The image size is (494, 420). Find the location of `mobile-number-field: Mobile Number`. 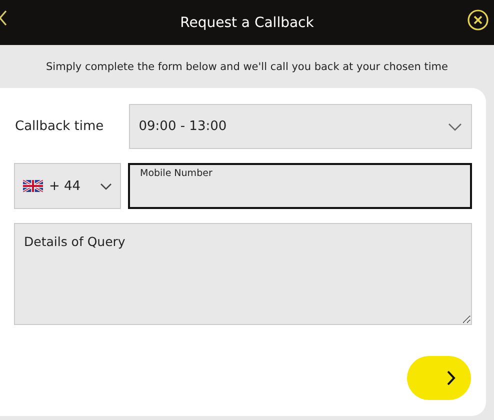

mobile-number-field: Mobile Number is located at coordinates (300, 186).